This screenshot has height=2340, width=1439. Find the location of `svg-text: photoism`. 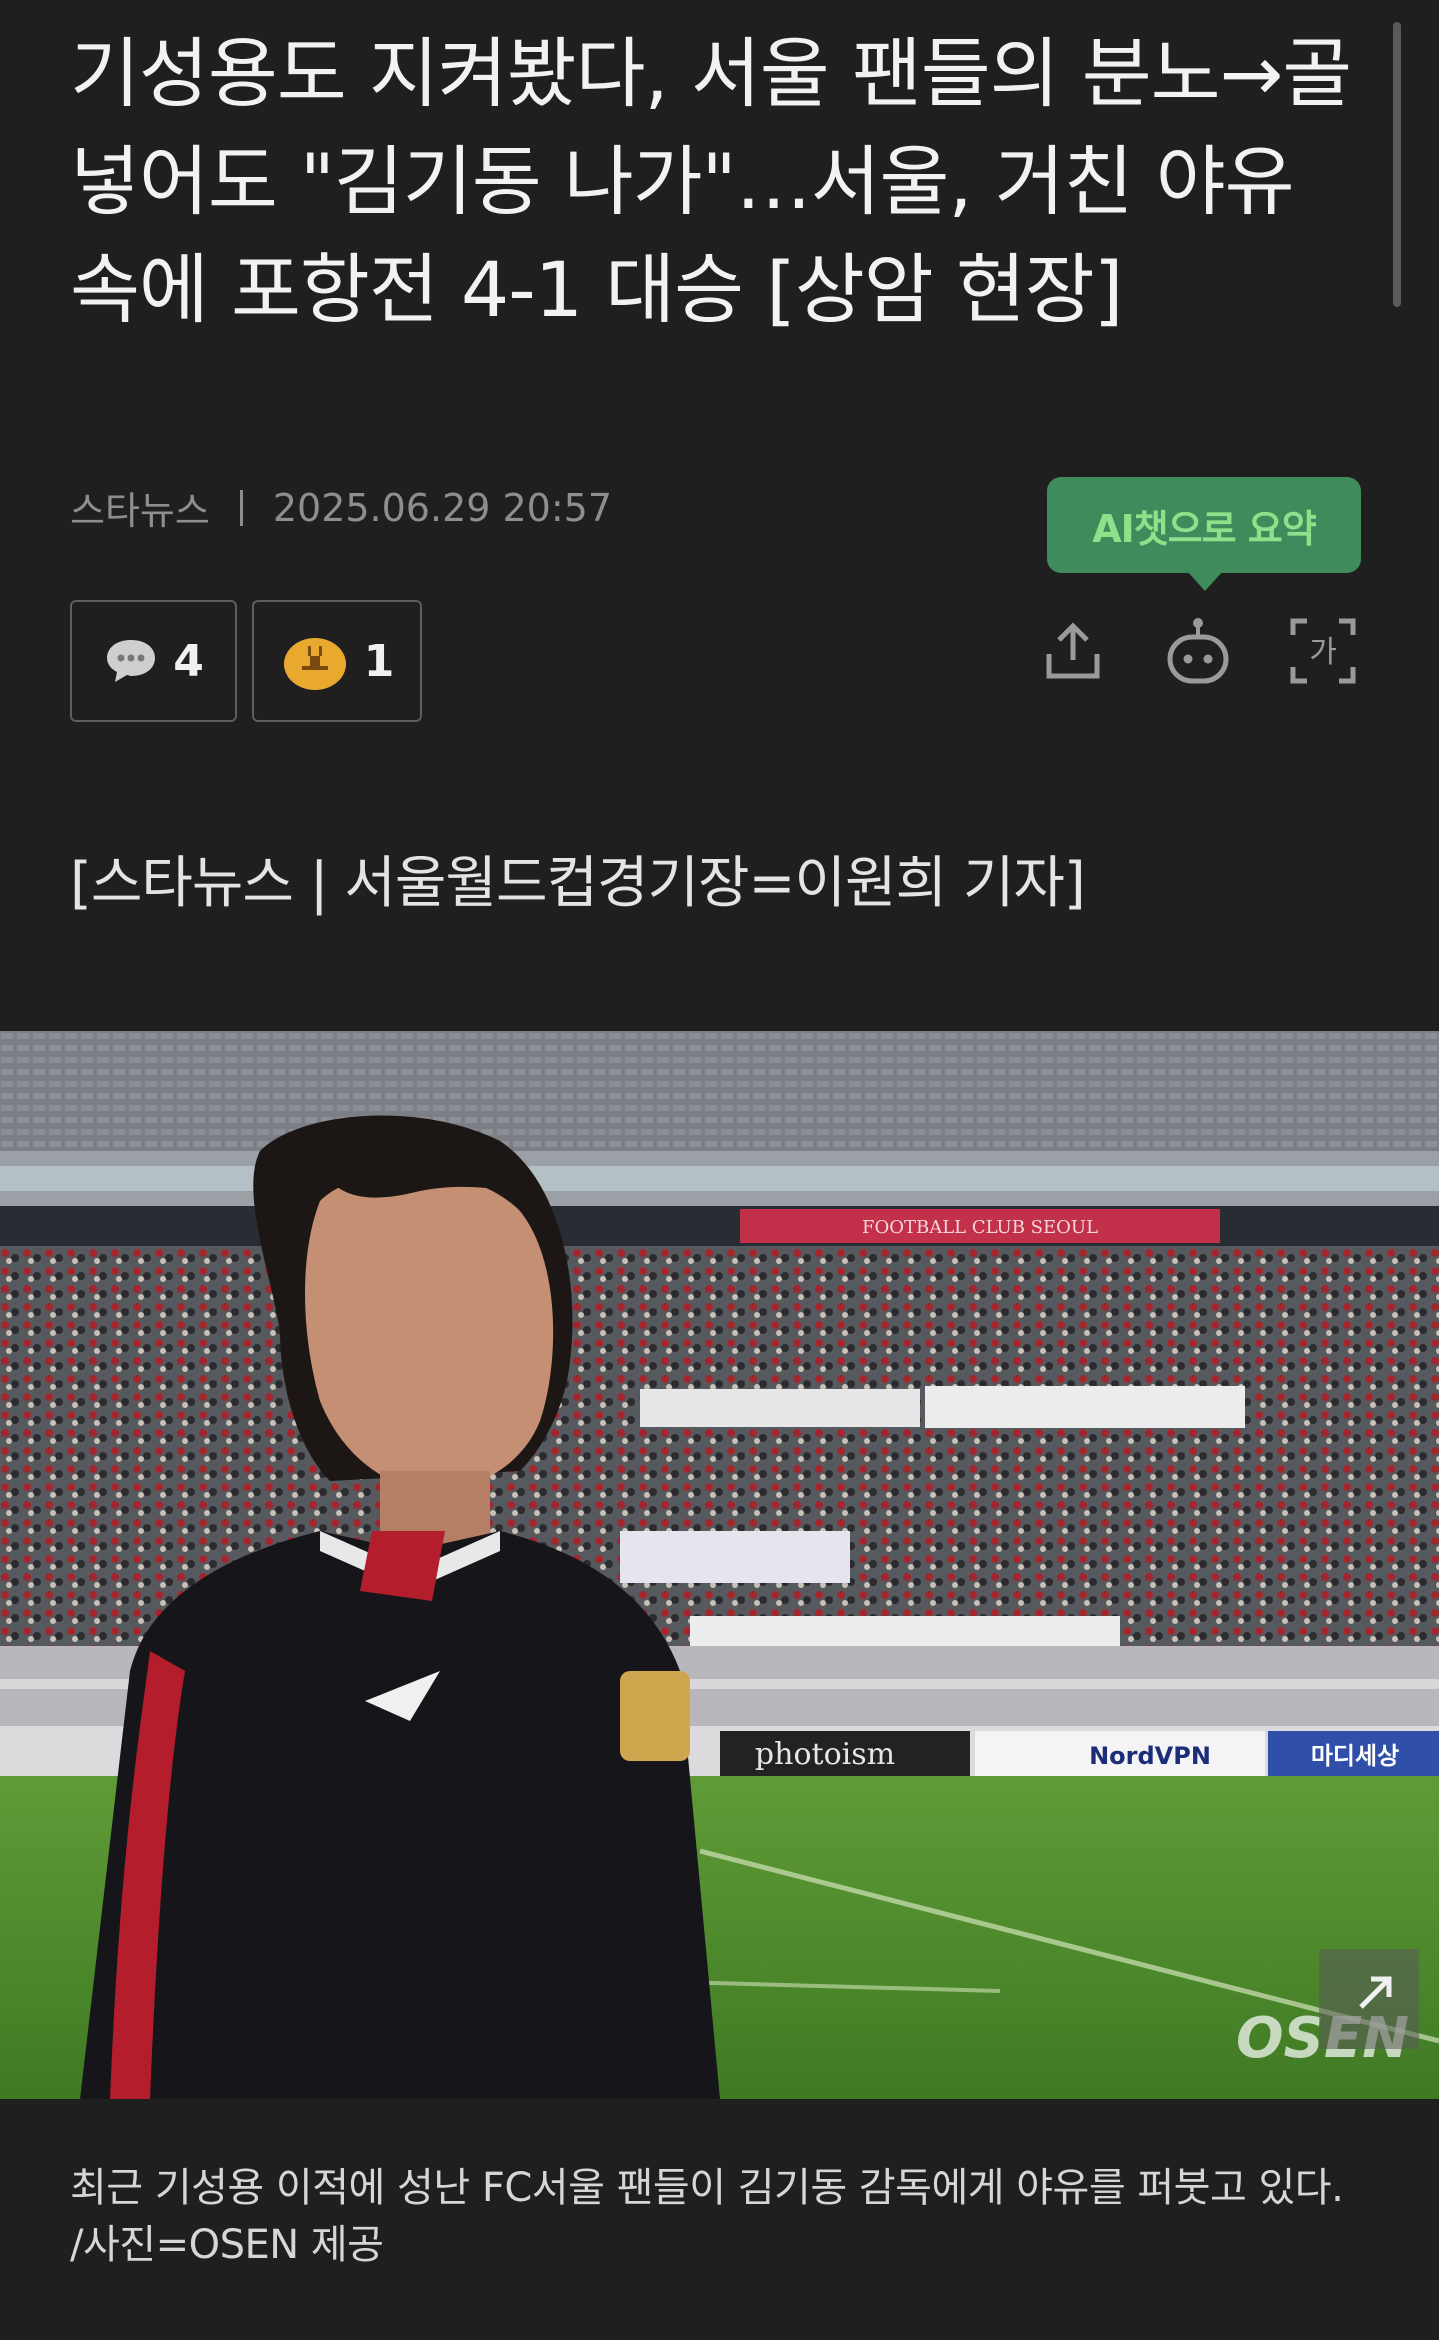

svg-text: photoism is located at coordinates (825, 1754).